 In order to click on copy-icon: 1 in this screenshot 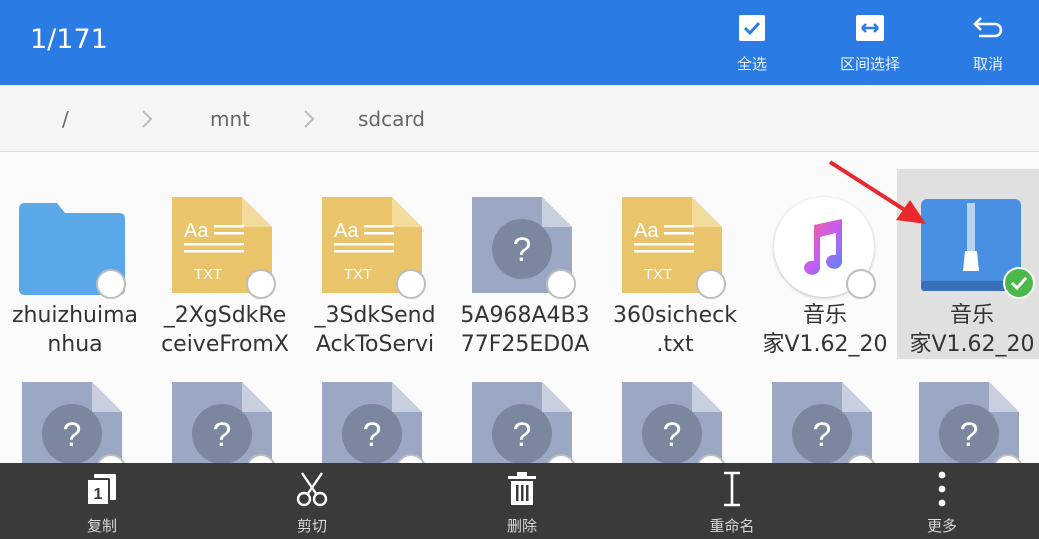, I will do `click(102, 489)`.